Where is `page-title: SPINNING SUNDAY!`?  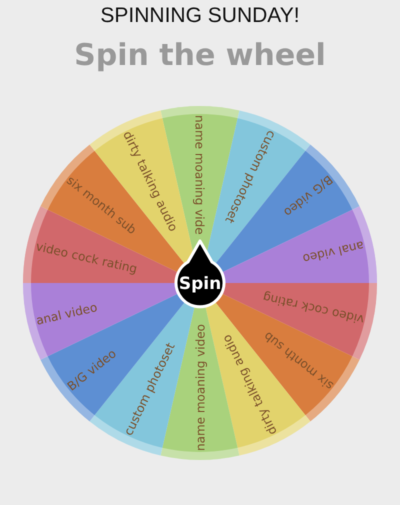
page-title: SPINNING SUNDAY! is located at coordinates (200, 16).